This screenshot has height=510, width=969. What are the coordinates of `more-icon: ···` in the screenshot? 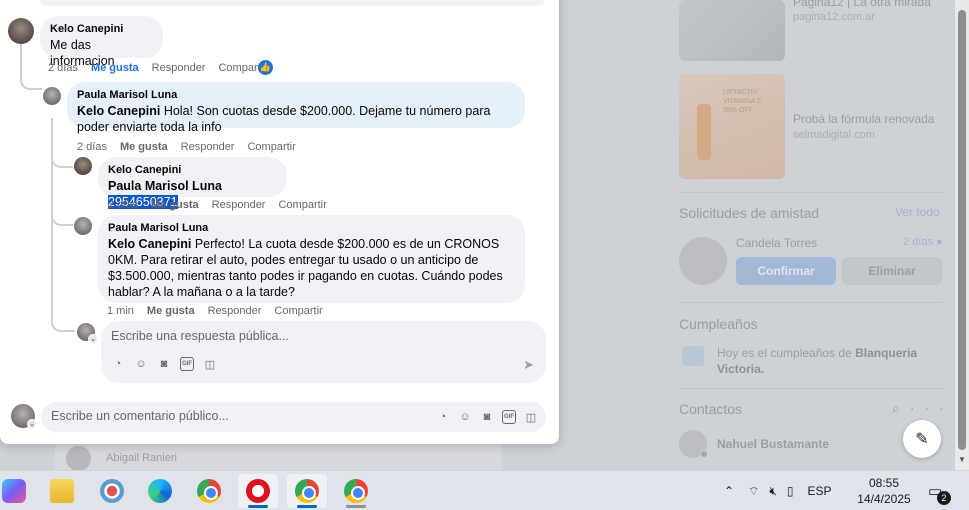 It's located at (932, 408).